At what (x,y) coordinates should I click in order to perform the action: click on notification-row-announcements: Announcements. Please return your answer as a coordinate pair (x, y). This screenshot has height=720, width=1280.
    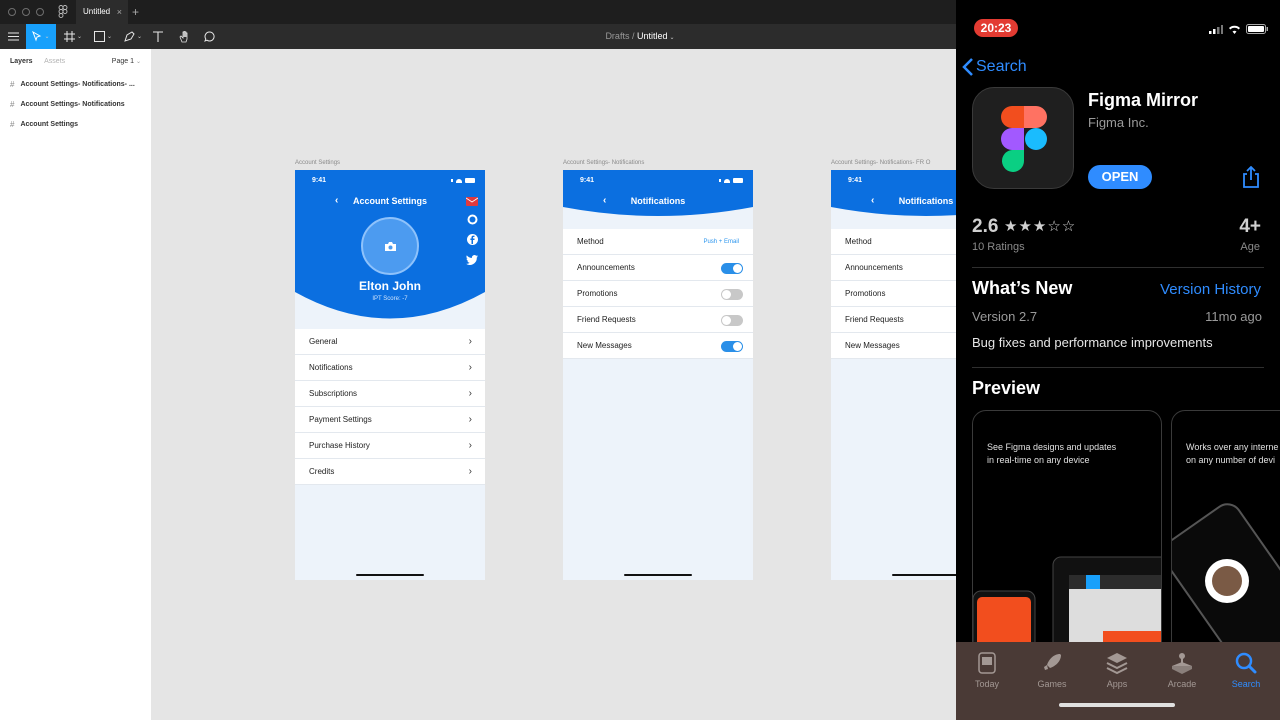
    Looking at the image, I should click on (658, 268).